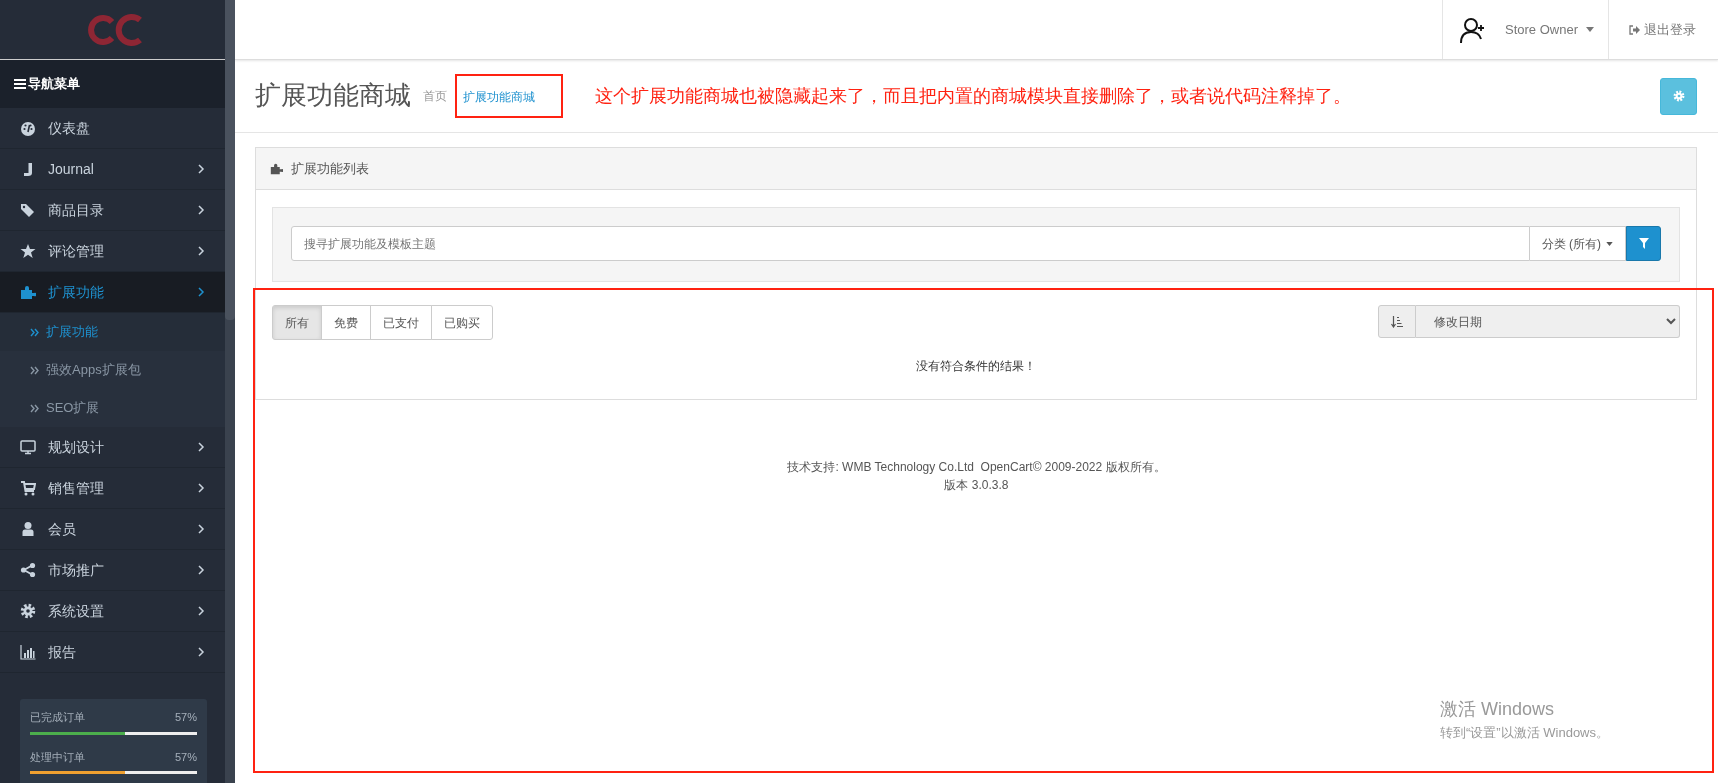  I want to click on filter-tab: 所有, so click(297, 322).